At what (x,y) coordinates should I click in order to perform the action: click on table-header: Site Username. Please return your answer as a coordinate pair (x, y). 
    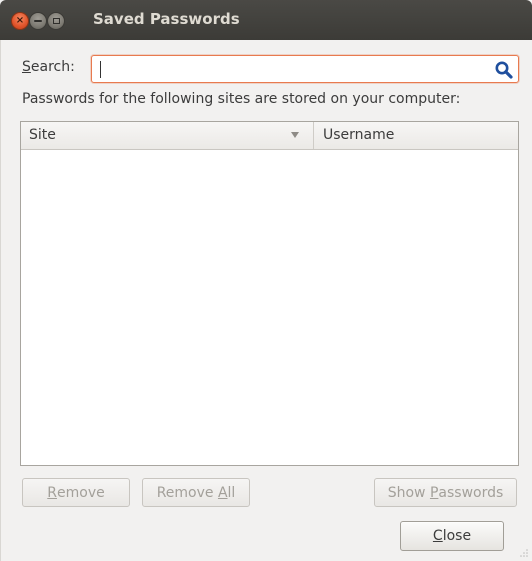
    Looking at the image, I should click on (269, 136).